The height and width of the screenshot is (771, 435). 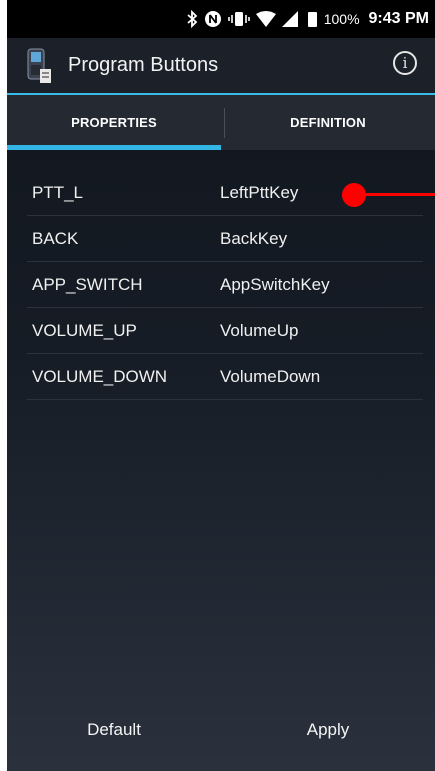 I want to click on info-icon: i, so click(x=405, y=63).